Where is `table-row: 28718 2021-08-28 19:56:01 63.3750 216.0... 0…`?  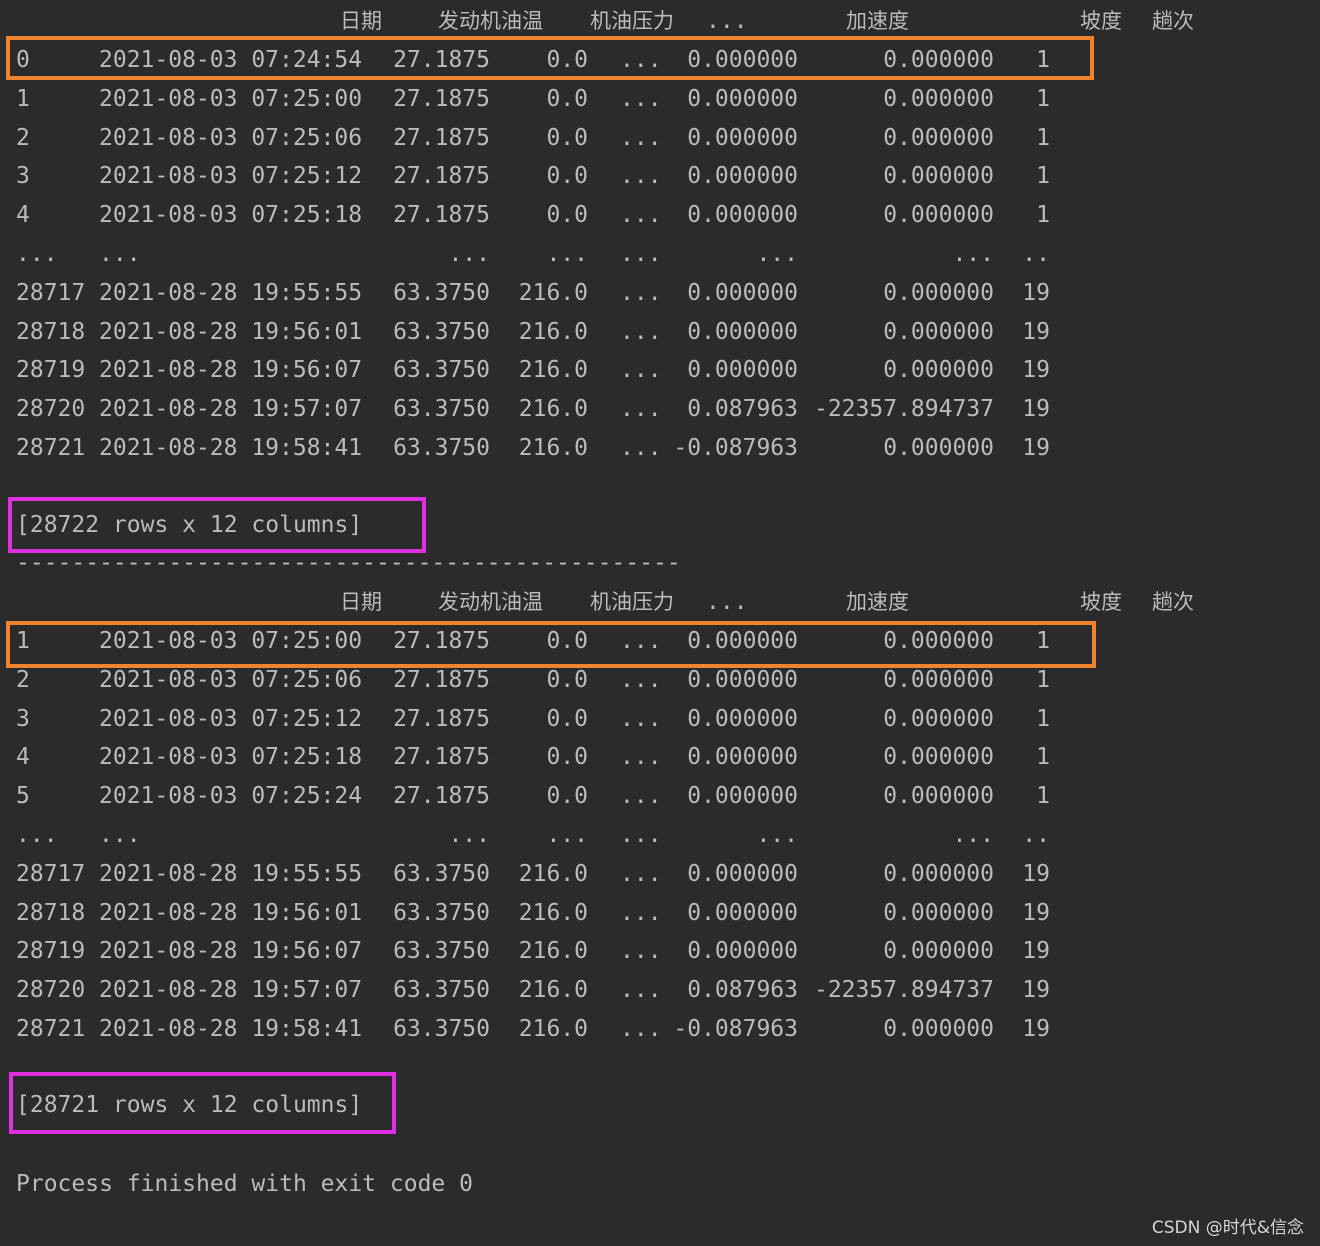
table-row: 28718 2021-08-28 19:56:01 63.3750 216.0... 0… is located at coordinates (660, 332).